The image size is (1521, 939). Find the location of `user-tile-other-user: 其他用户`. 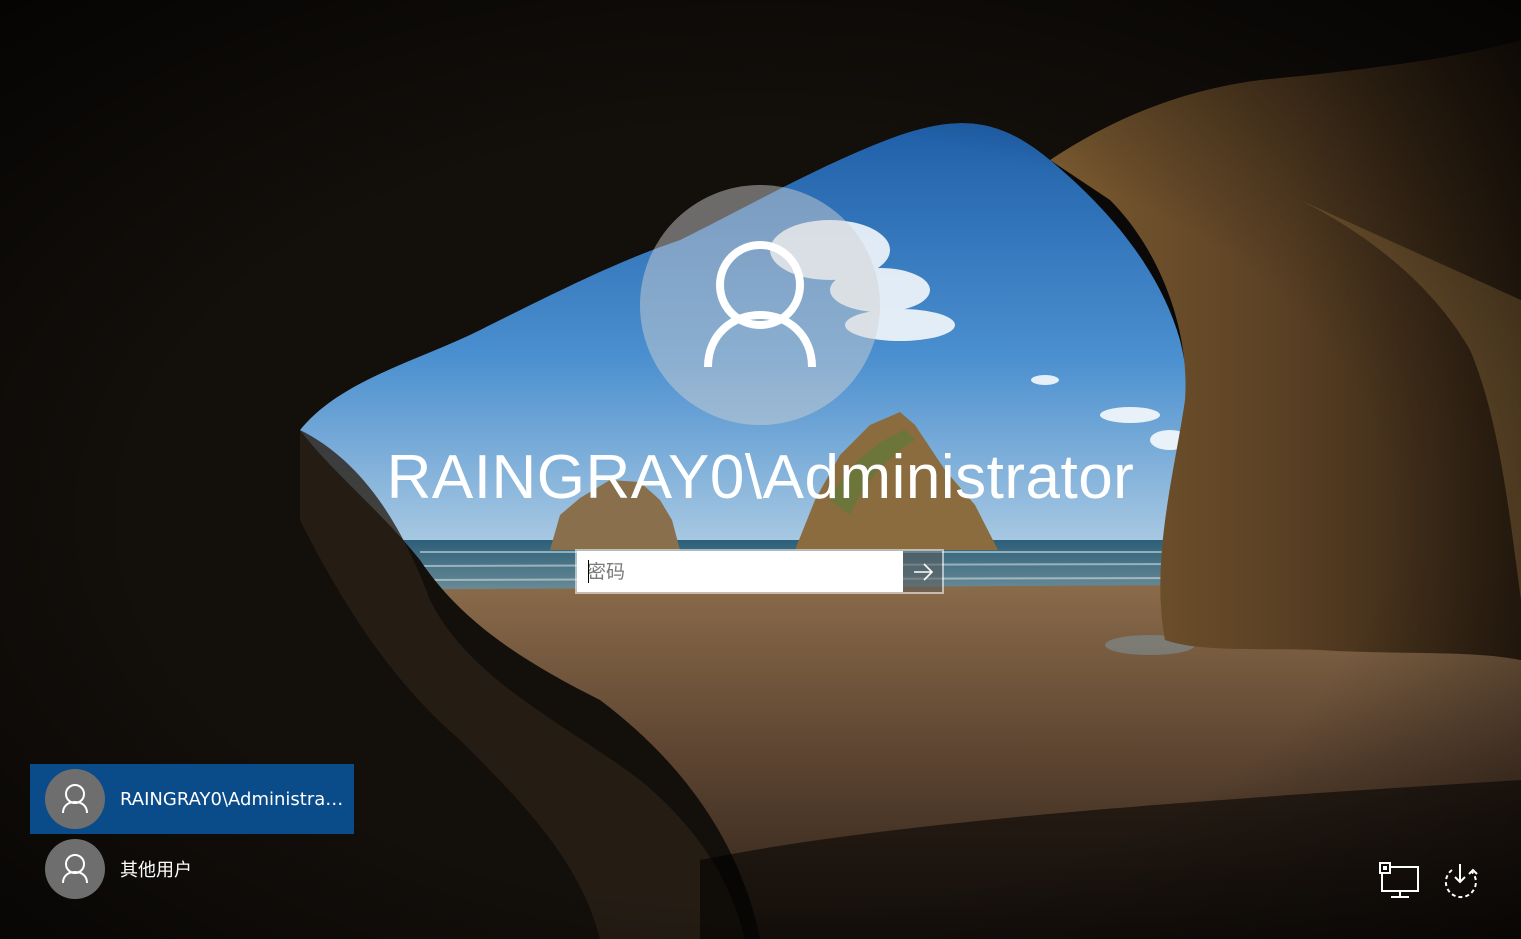

user-tile-other-user: 其他用户 is located at coordinates (192, 869).